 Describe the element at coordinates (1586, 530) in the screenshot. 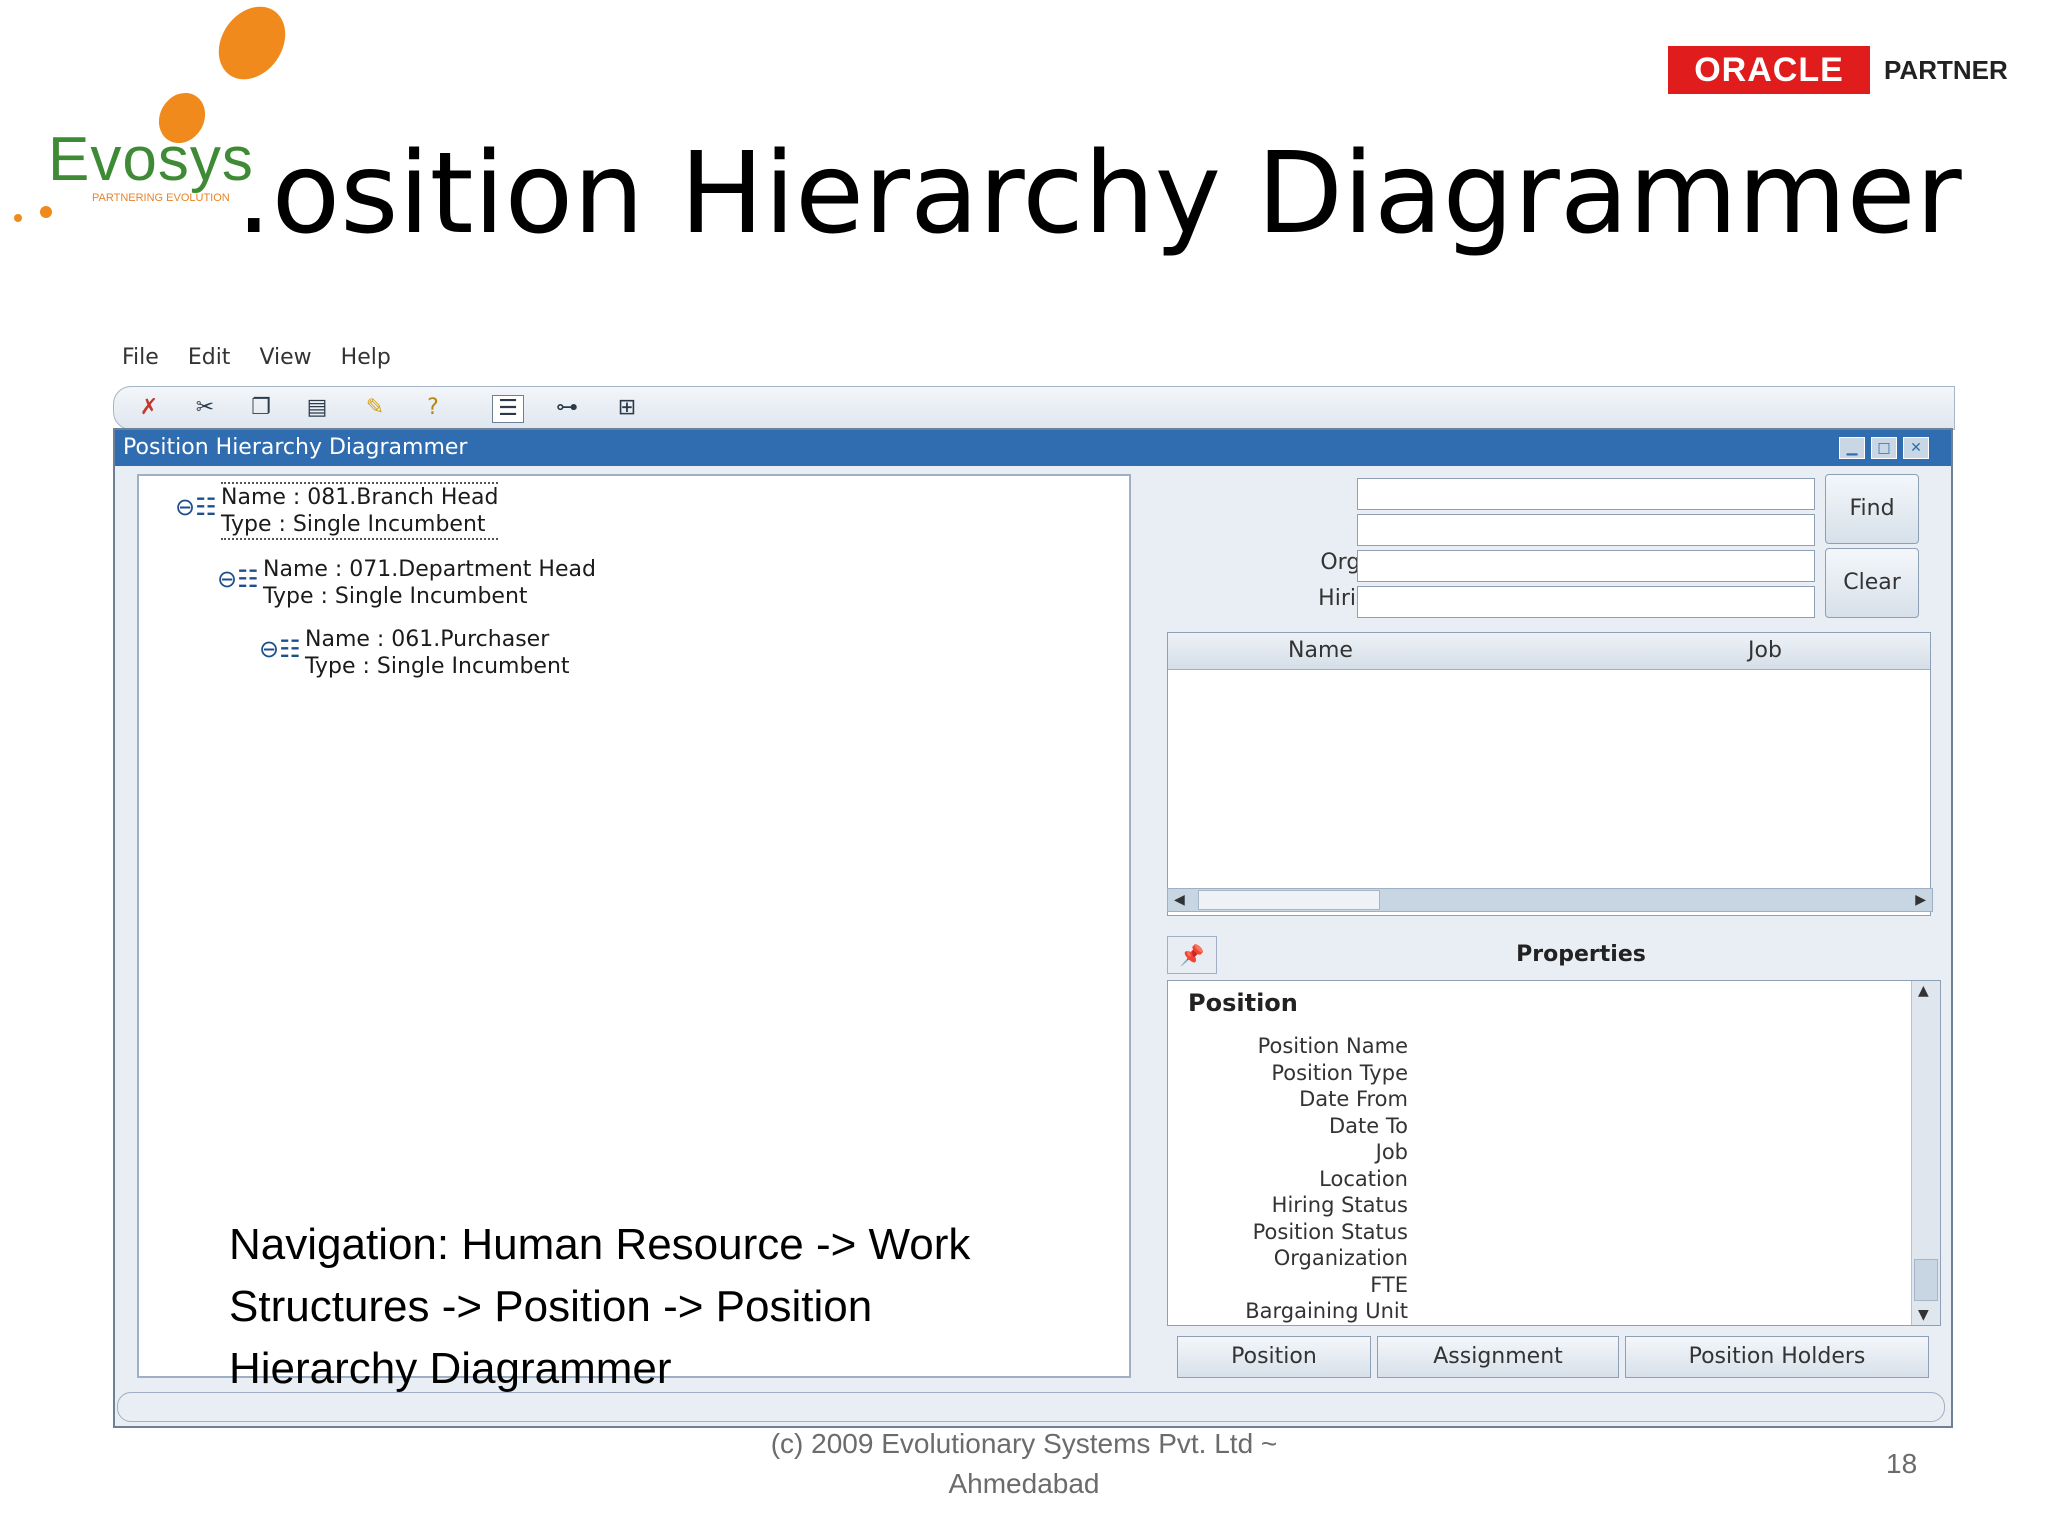

I see `job-field` at that location.